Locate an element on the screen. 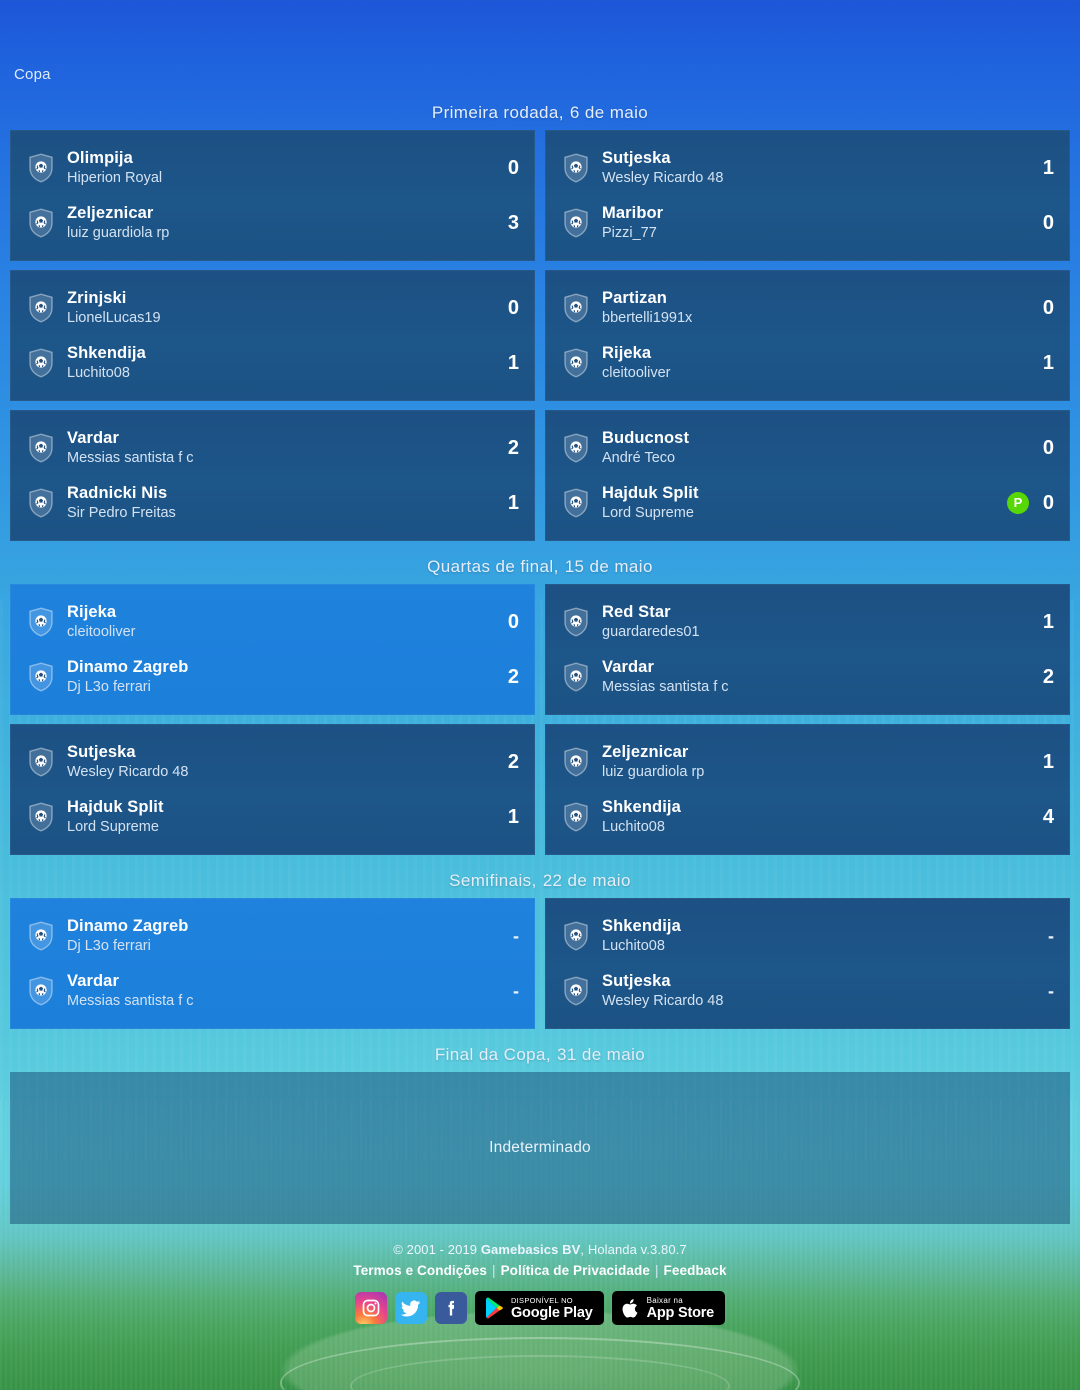 The image size is (1080, 1390). score-area: - is located at coordinates (1037, 991).